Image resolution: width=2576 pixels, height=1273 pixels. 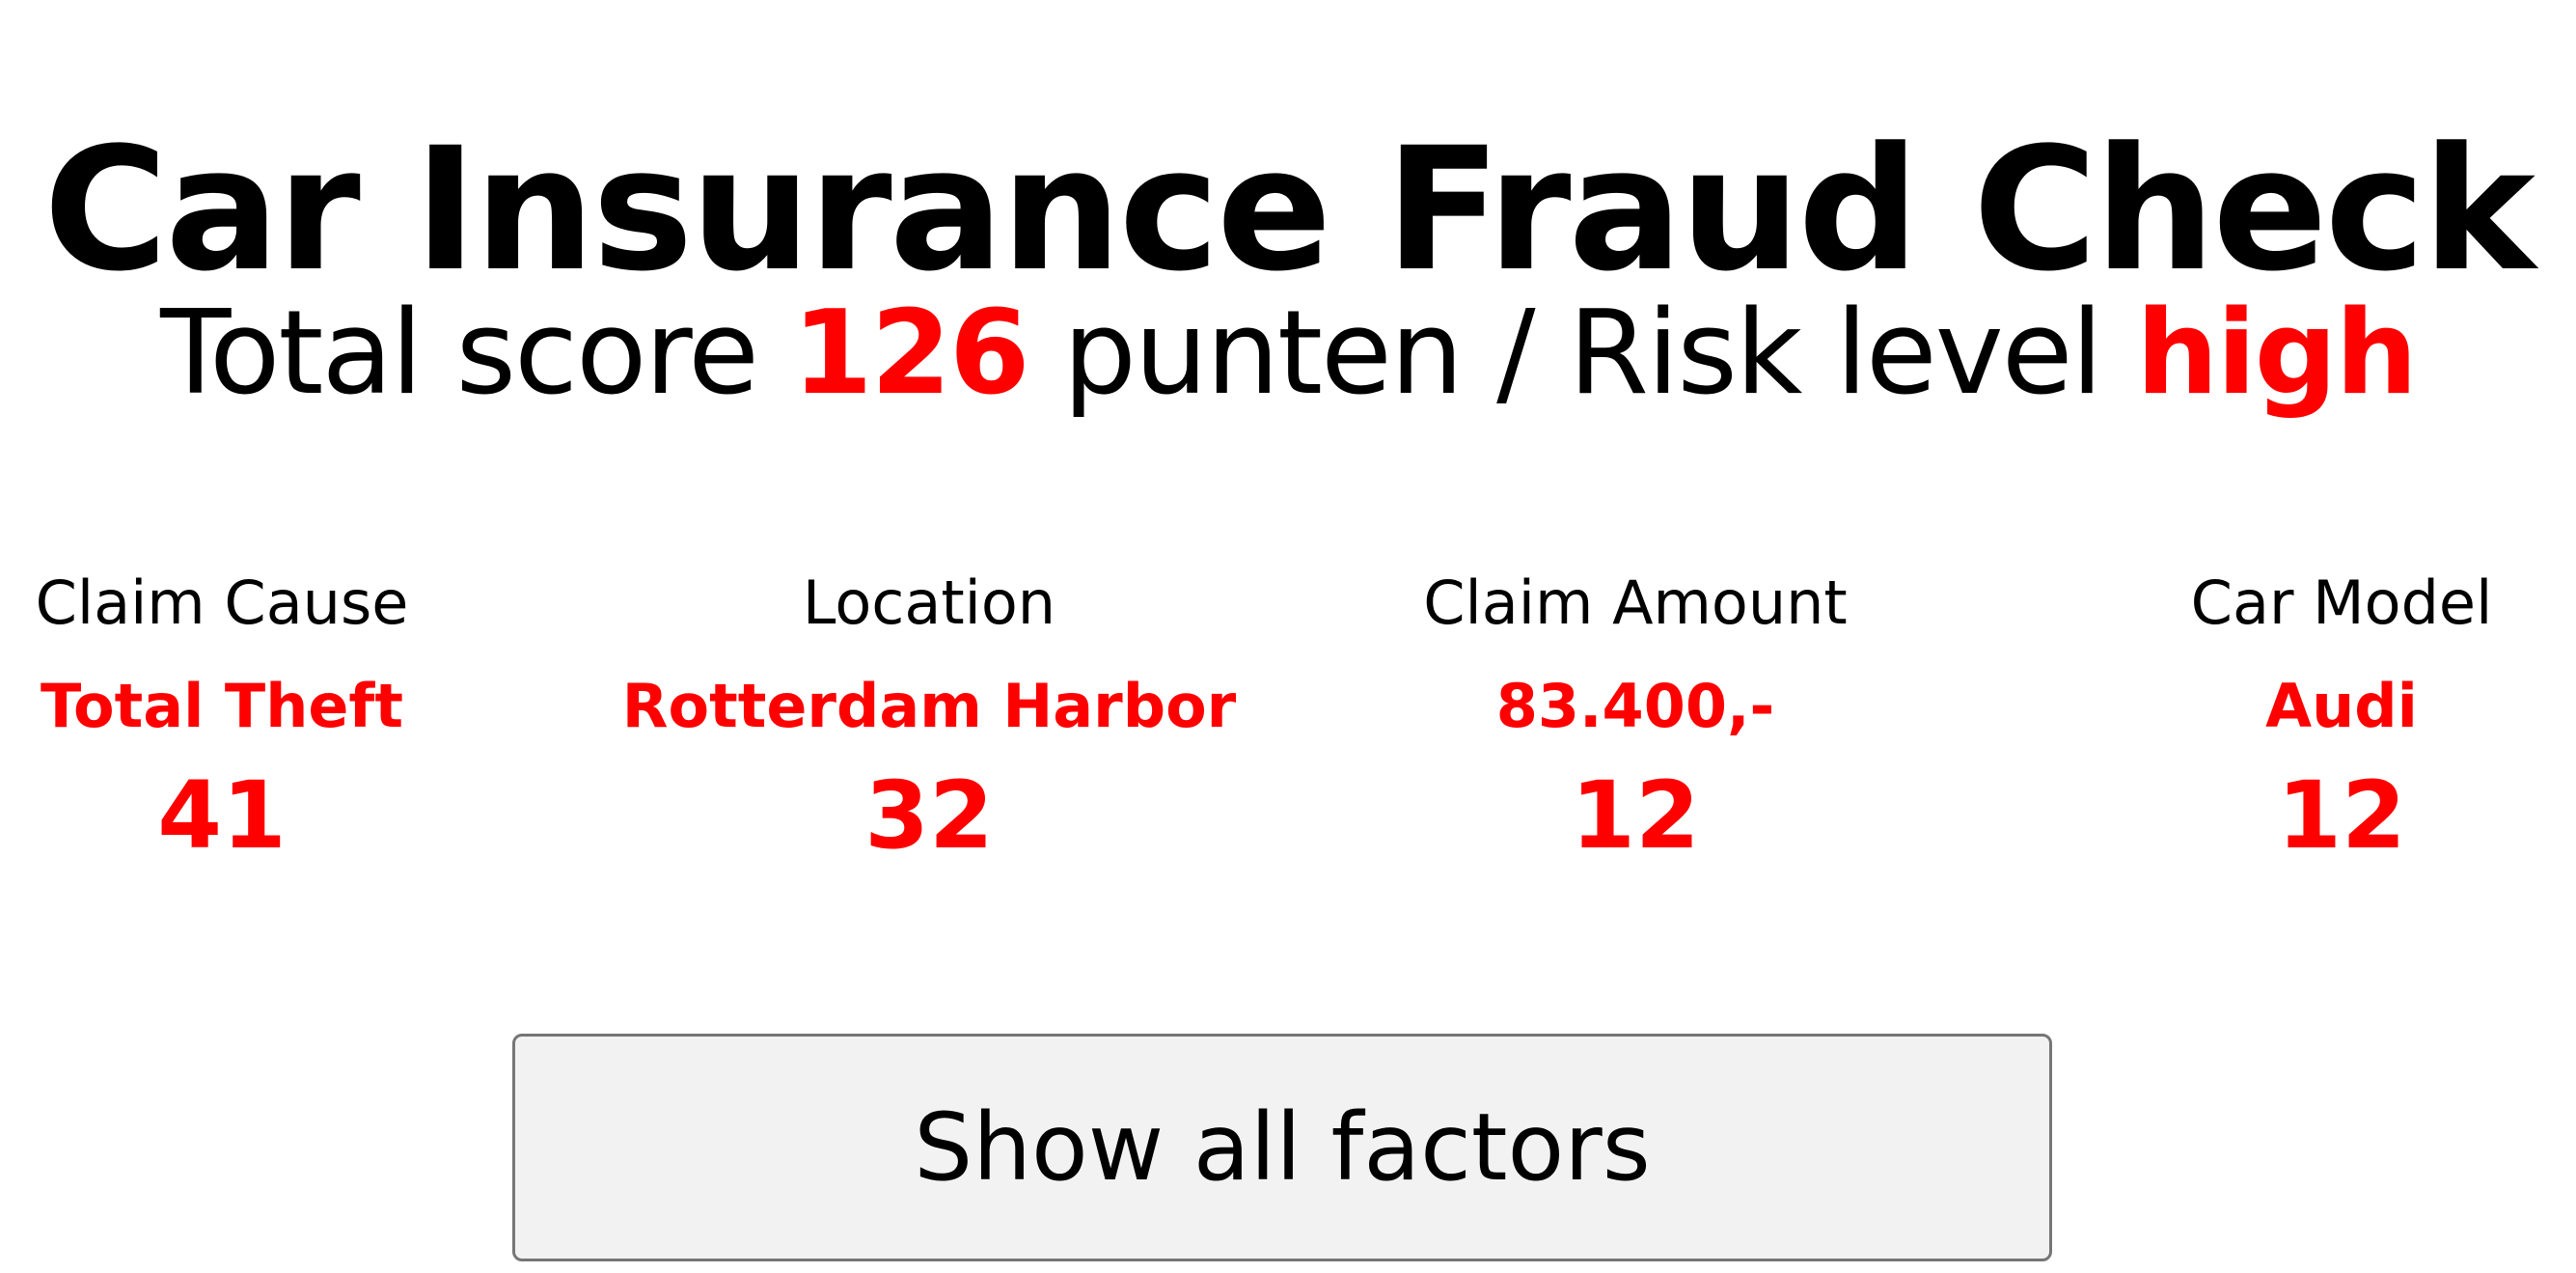 What do you see at coordinates (929, 706) in the screenshot?
I see `factor-value: Rotterdam Harbor` at bounding box center [929, 706].